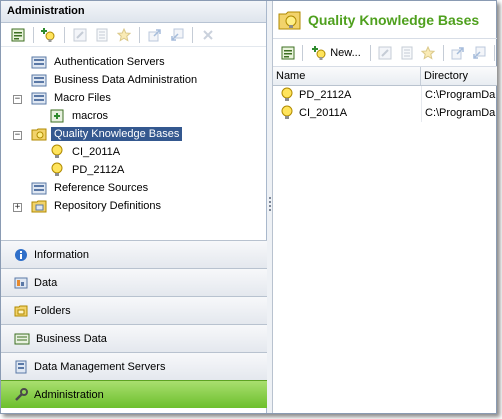 The width and height of the screenshot is (502, 419). Describe the element at coordinates (347, 76) in the screenshot. I see `column-header-name: Name` at that location.